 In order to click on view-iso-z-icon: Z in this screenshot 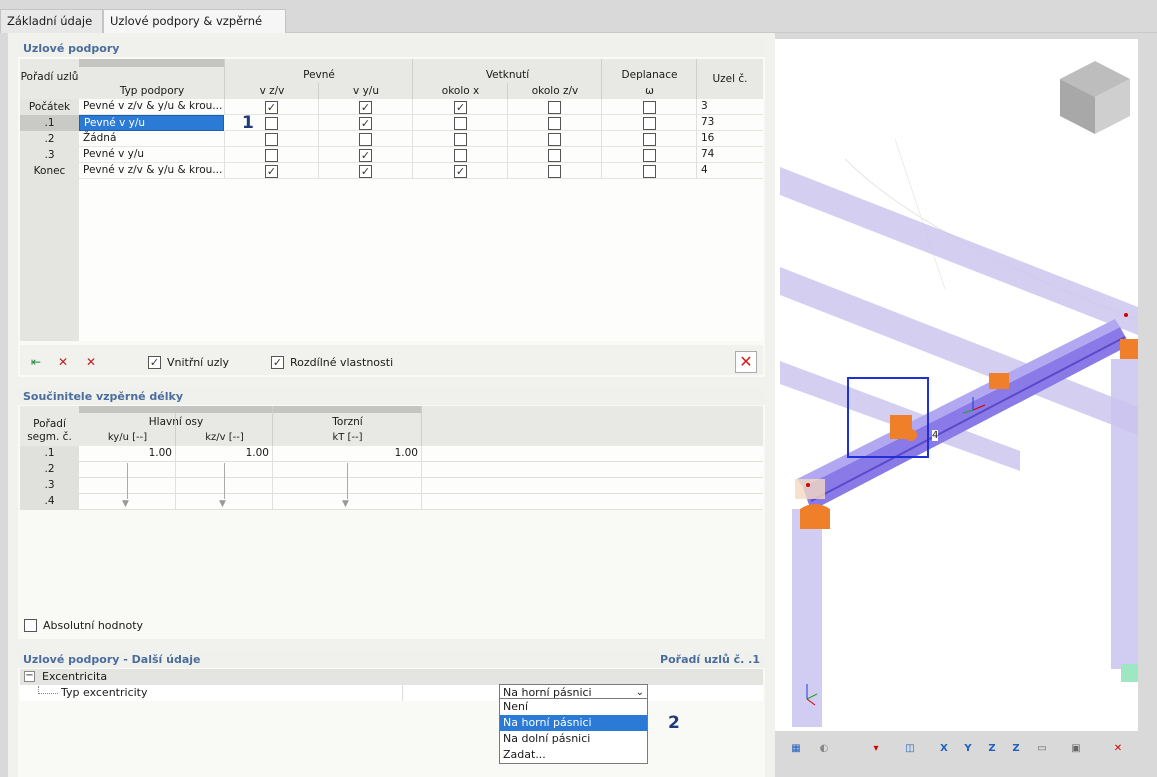, I will do `click(1016, 749)`.